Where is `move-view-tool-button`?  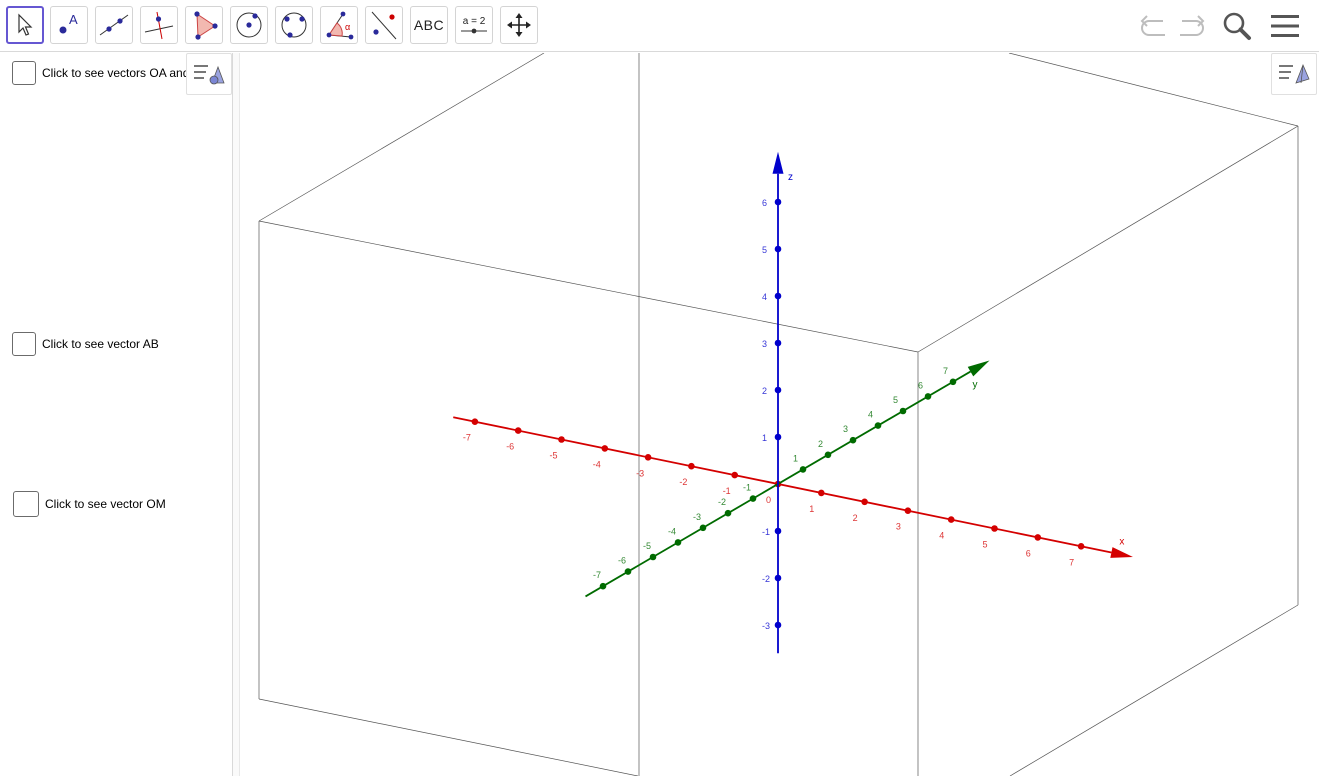
move-view-tool-button is located at coordinates (519, 25).